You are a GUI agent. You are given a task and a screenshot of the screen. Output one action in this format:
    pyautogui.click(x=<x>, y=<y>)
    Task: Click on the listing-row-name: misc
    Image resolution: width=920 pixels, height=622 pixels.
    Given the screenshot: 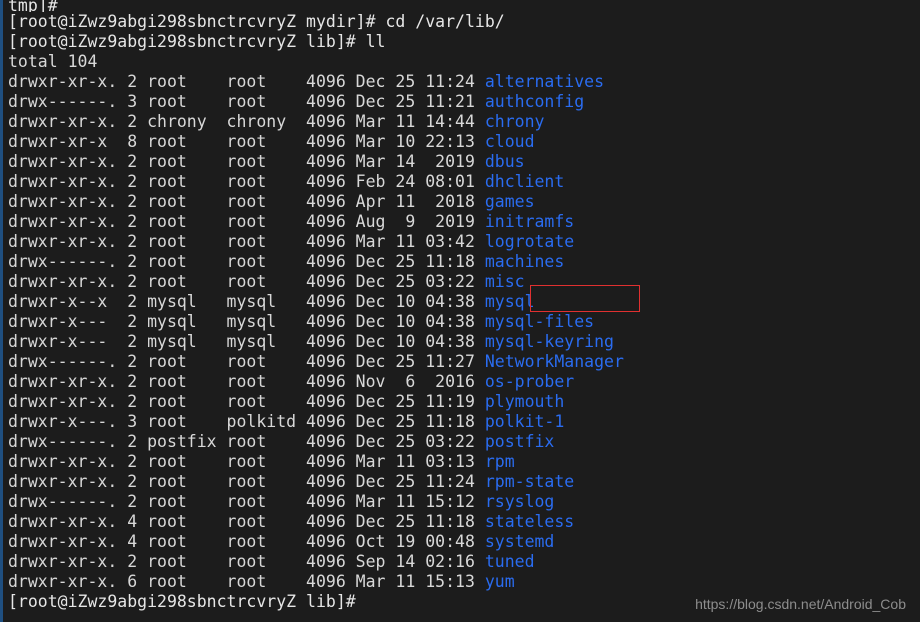 What is the action you would take?
    pyautogui.click(x=505, y=281)
    